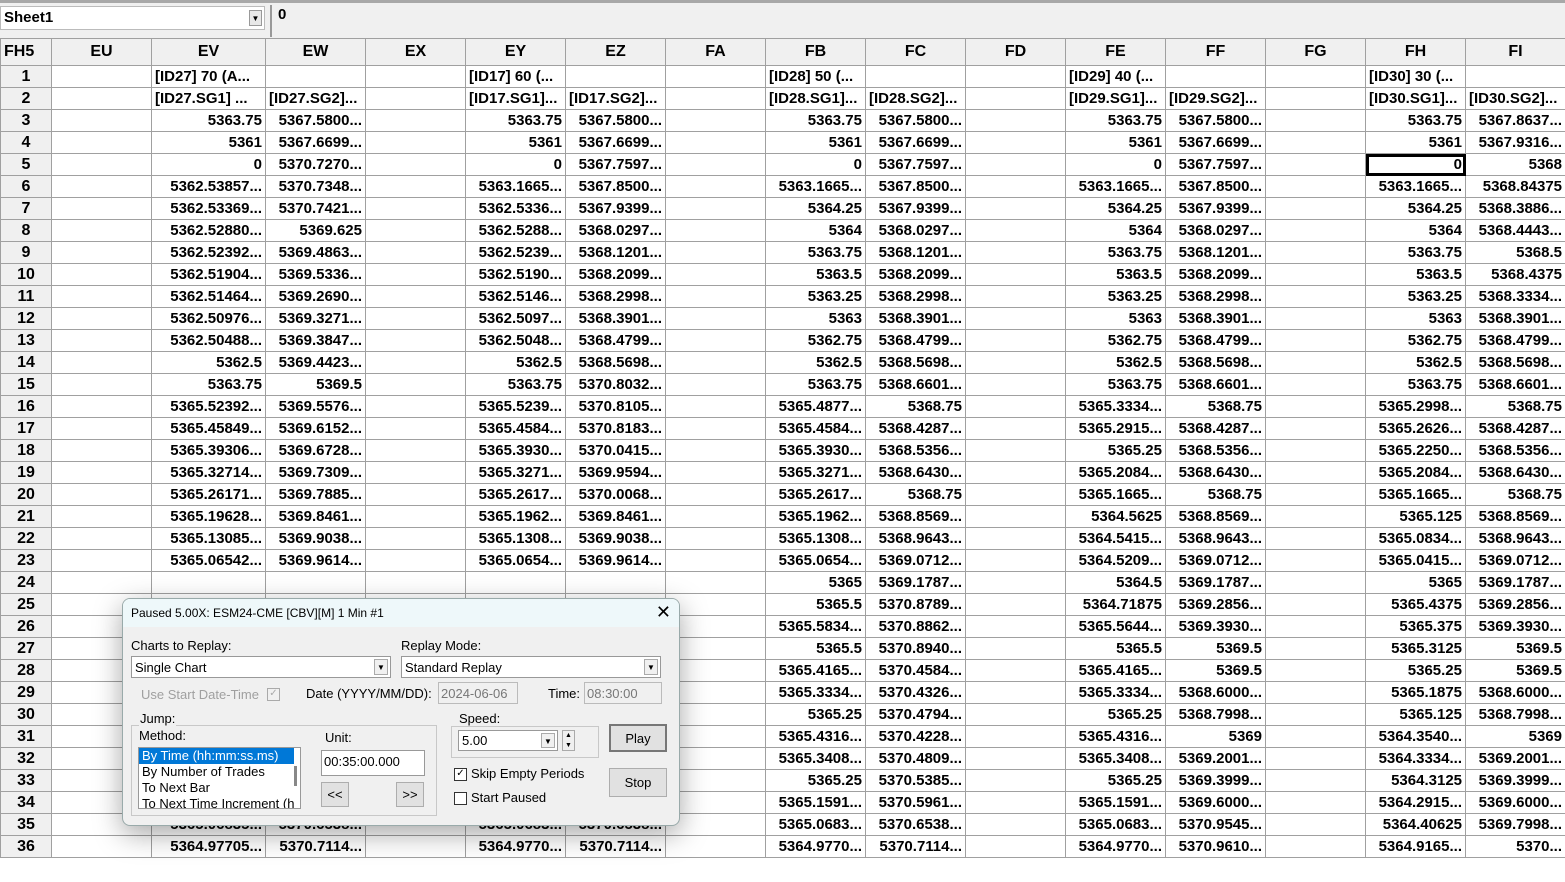 The width and height of the screenshot is (1565, 882). I want to click on close-icon: ✕, so click(663, 612).